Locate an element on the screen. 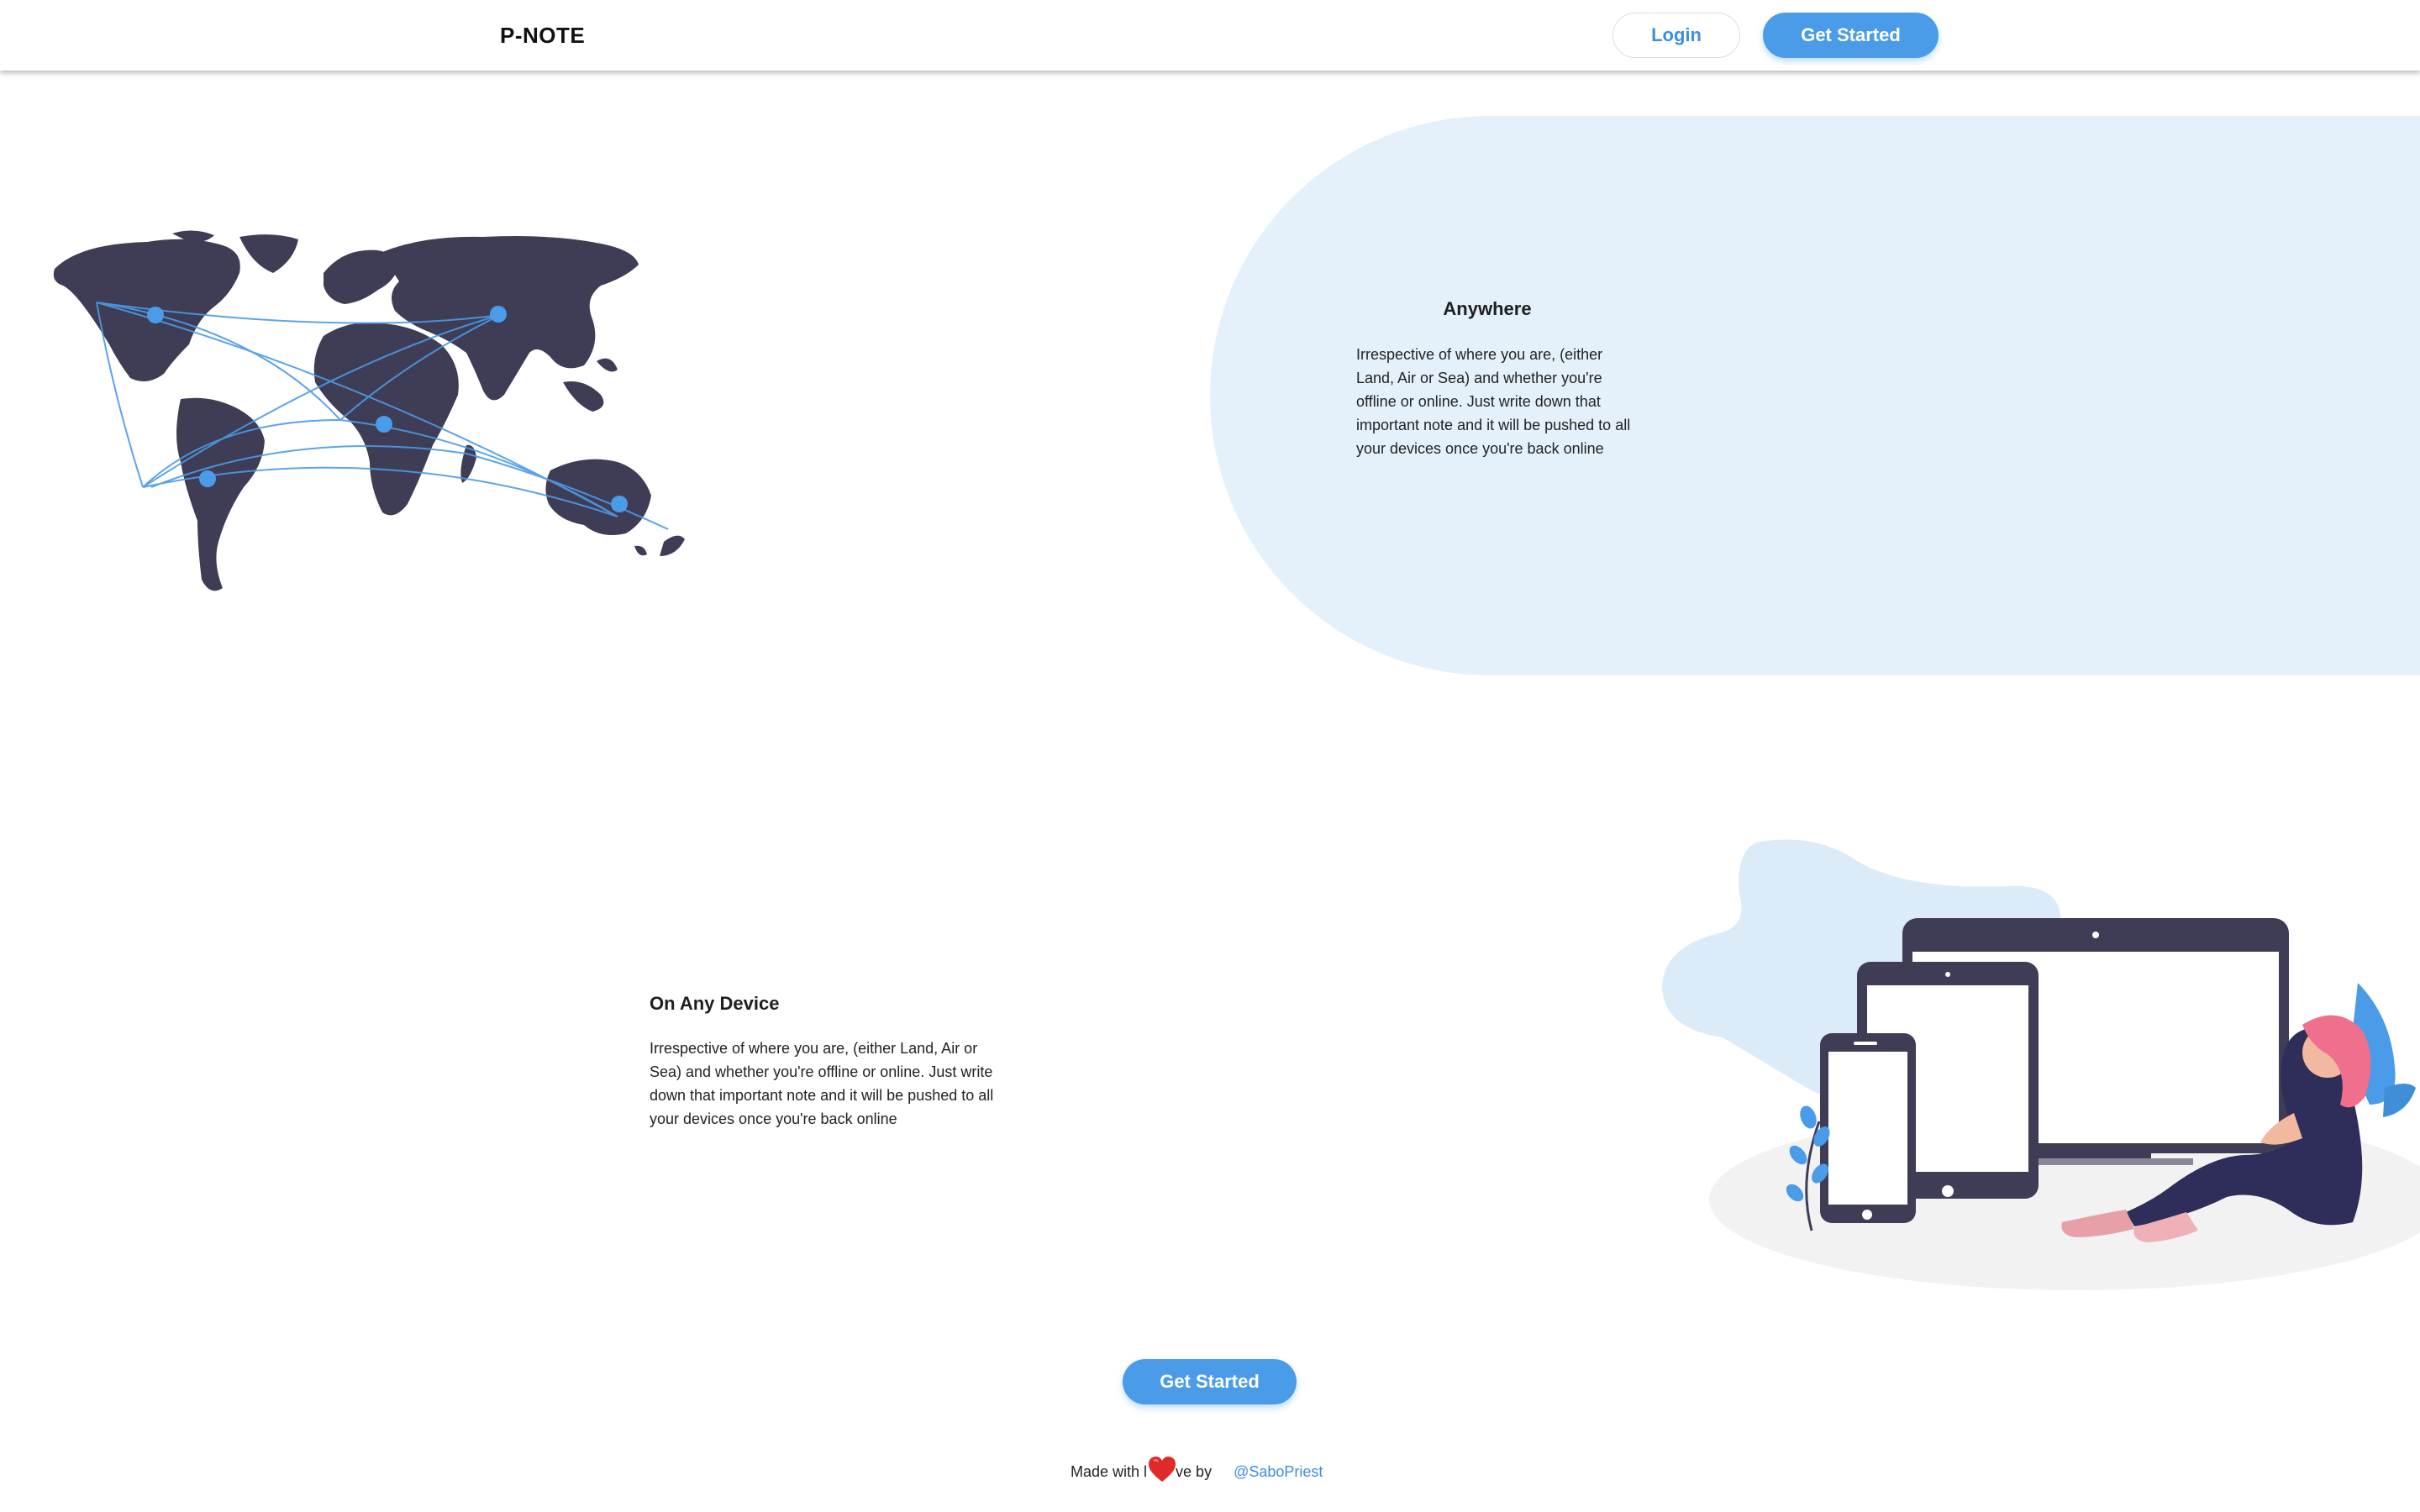 The image size is (2420, 1512). brand-logo: P-NOTE is located at coordinates (542, 36).